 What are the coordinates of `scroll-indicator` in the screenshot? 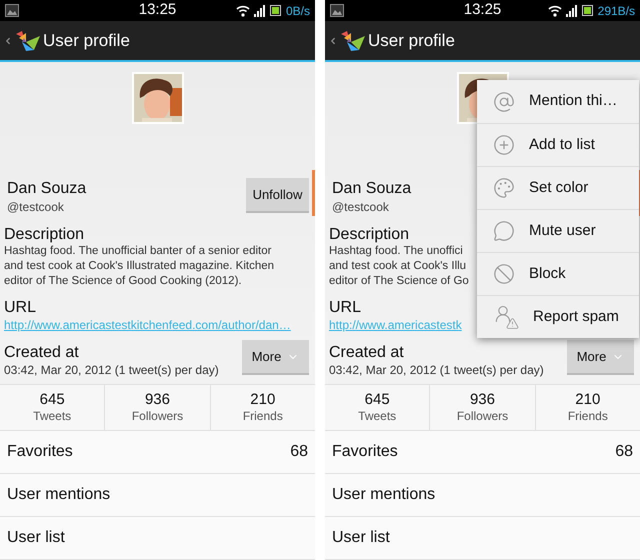 It's located at (313, 193).